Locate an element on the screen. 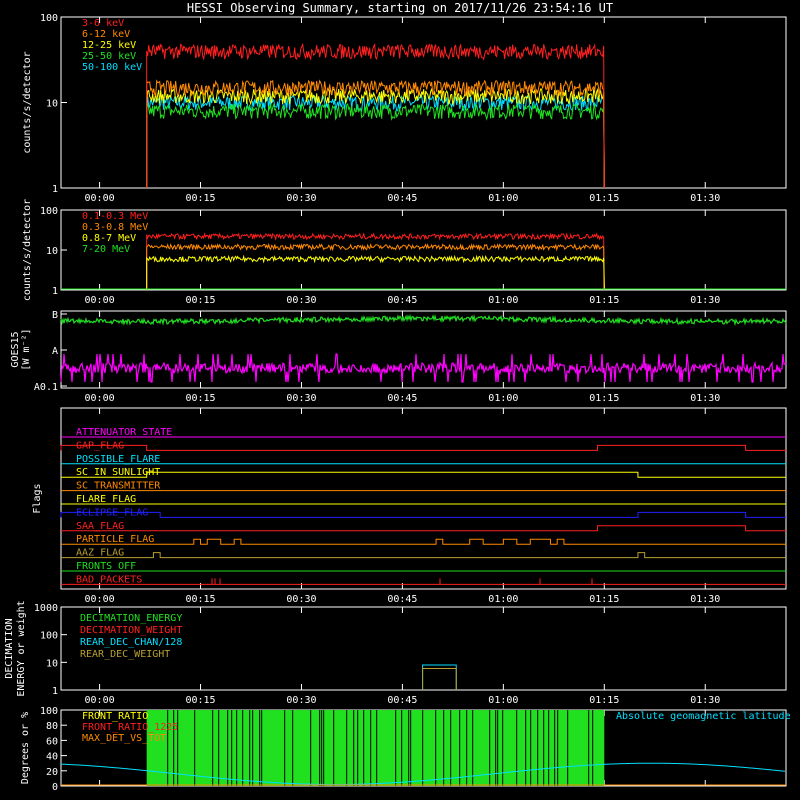  legend-entry: 3-6 keV is located at coordinates (103, 23).